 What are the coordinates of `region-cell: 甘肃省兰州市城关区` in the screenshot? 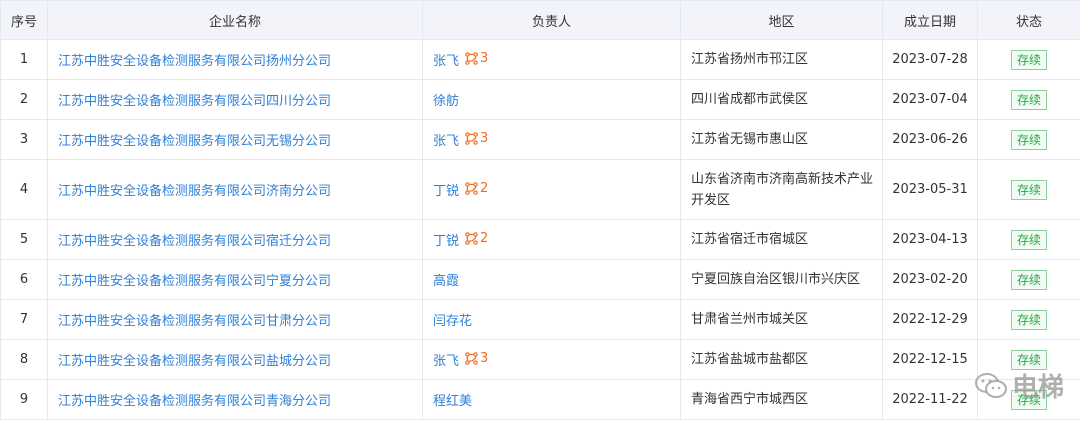 It's located at (781, 319).